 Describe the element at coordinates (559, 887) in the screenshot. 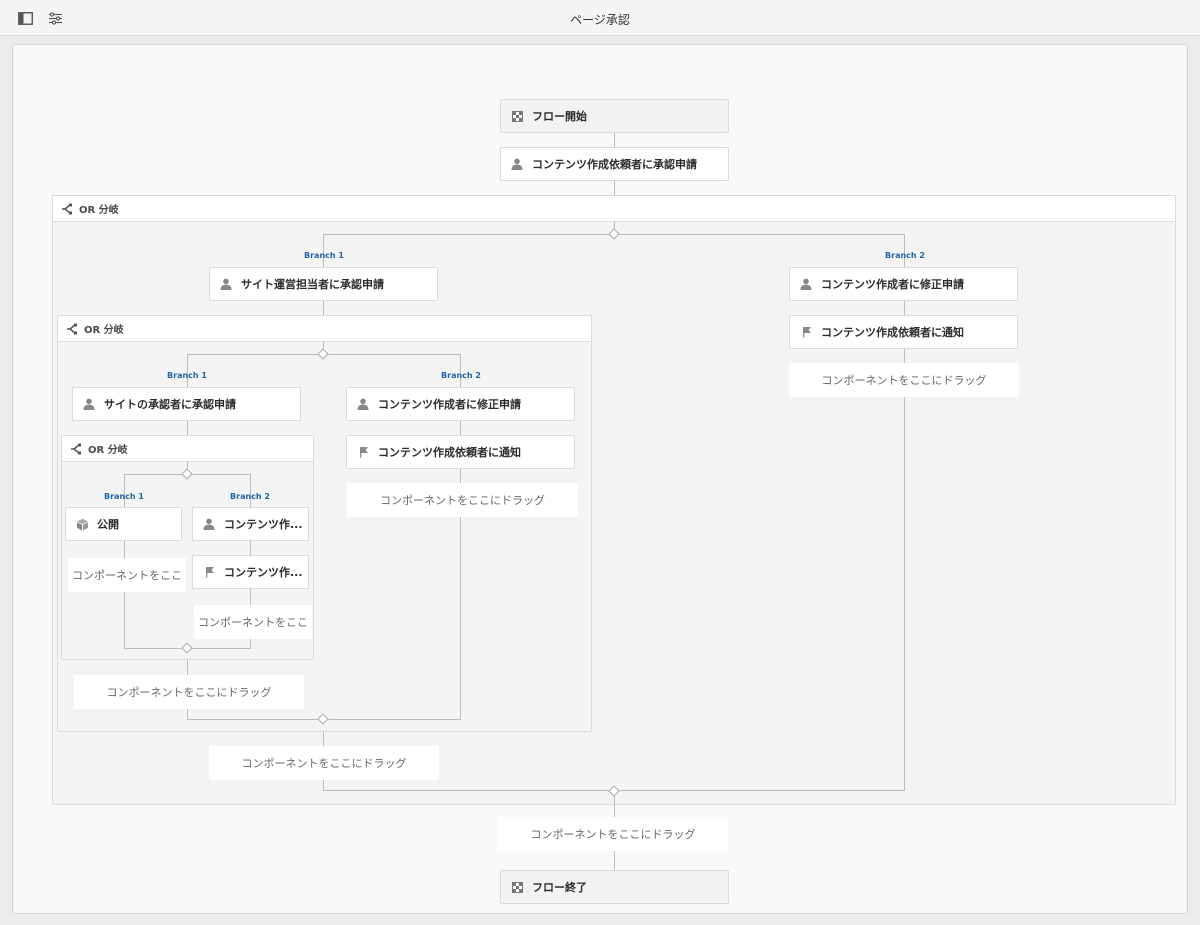

I see `node-label: フロー終了` at that location.